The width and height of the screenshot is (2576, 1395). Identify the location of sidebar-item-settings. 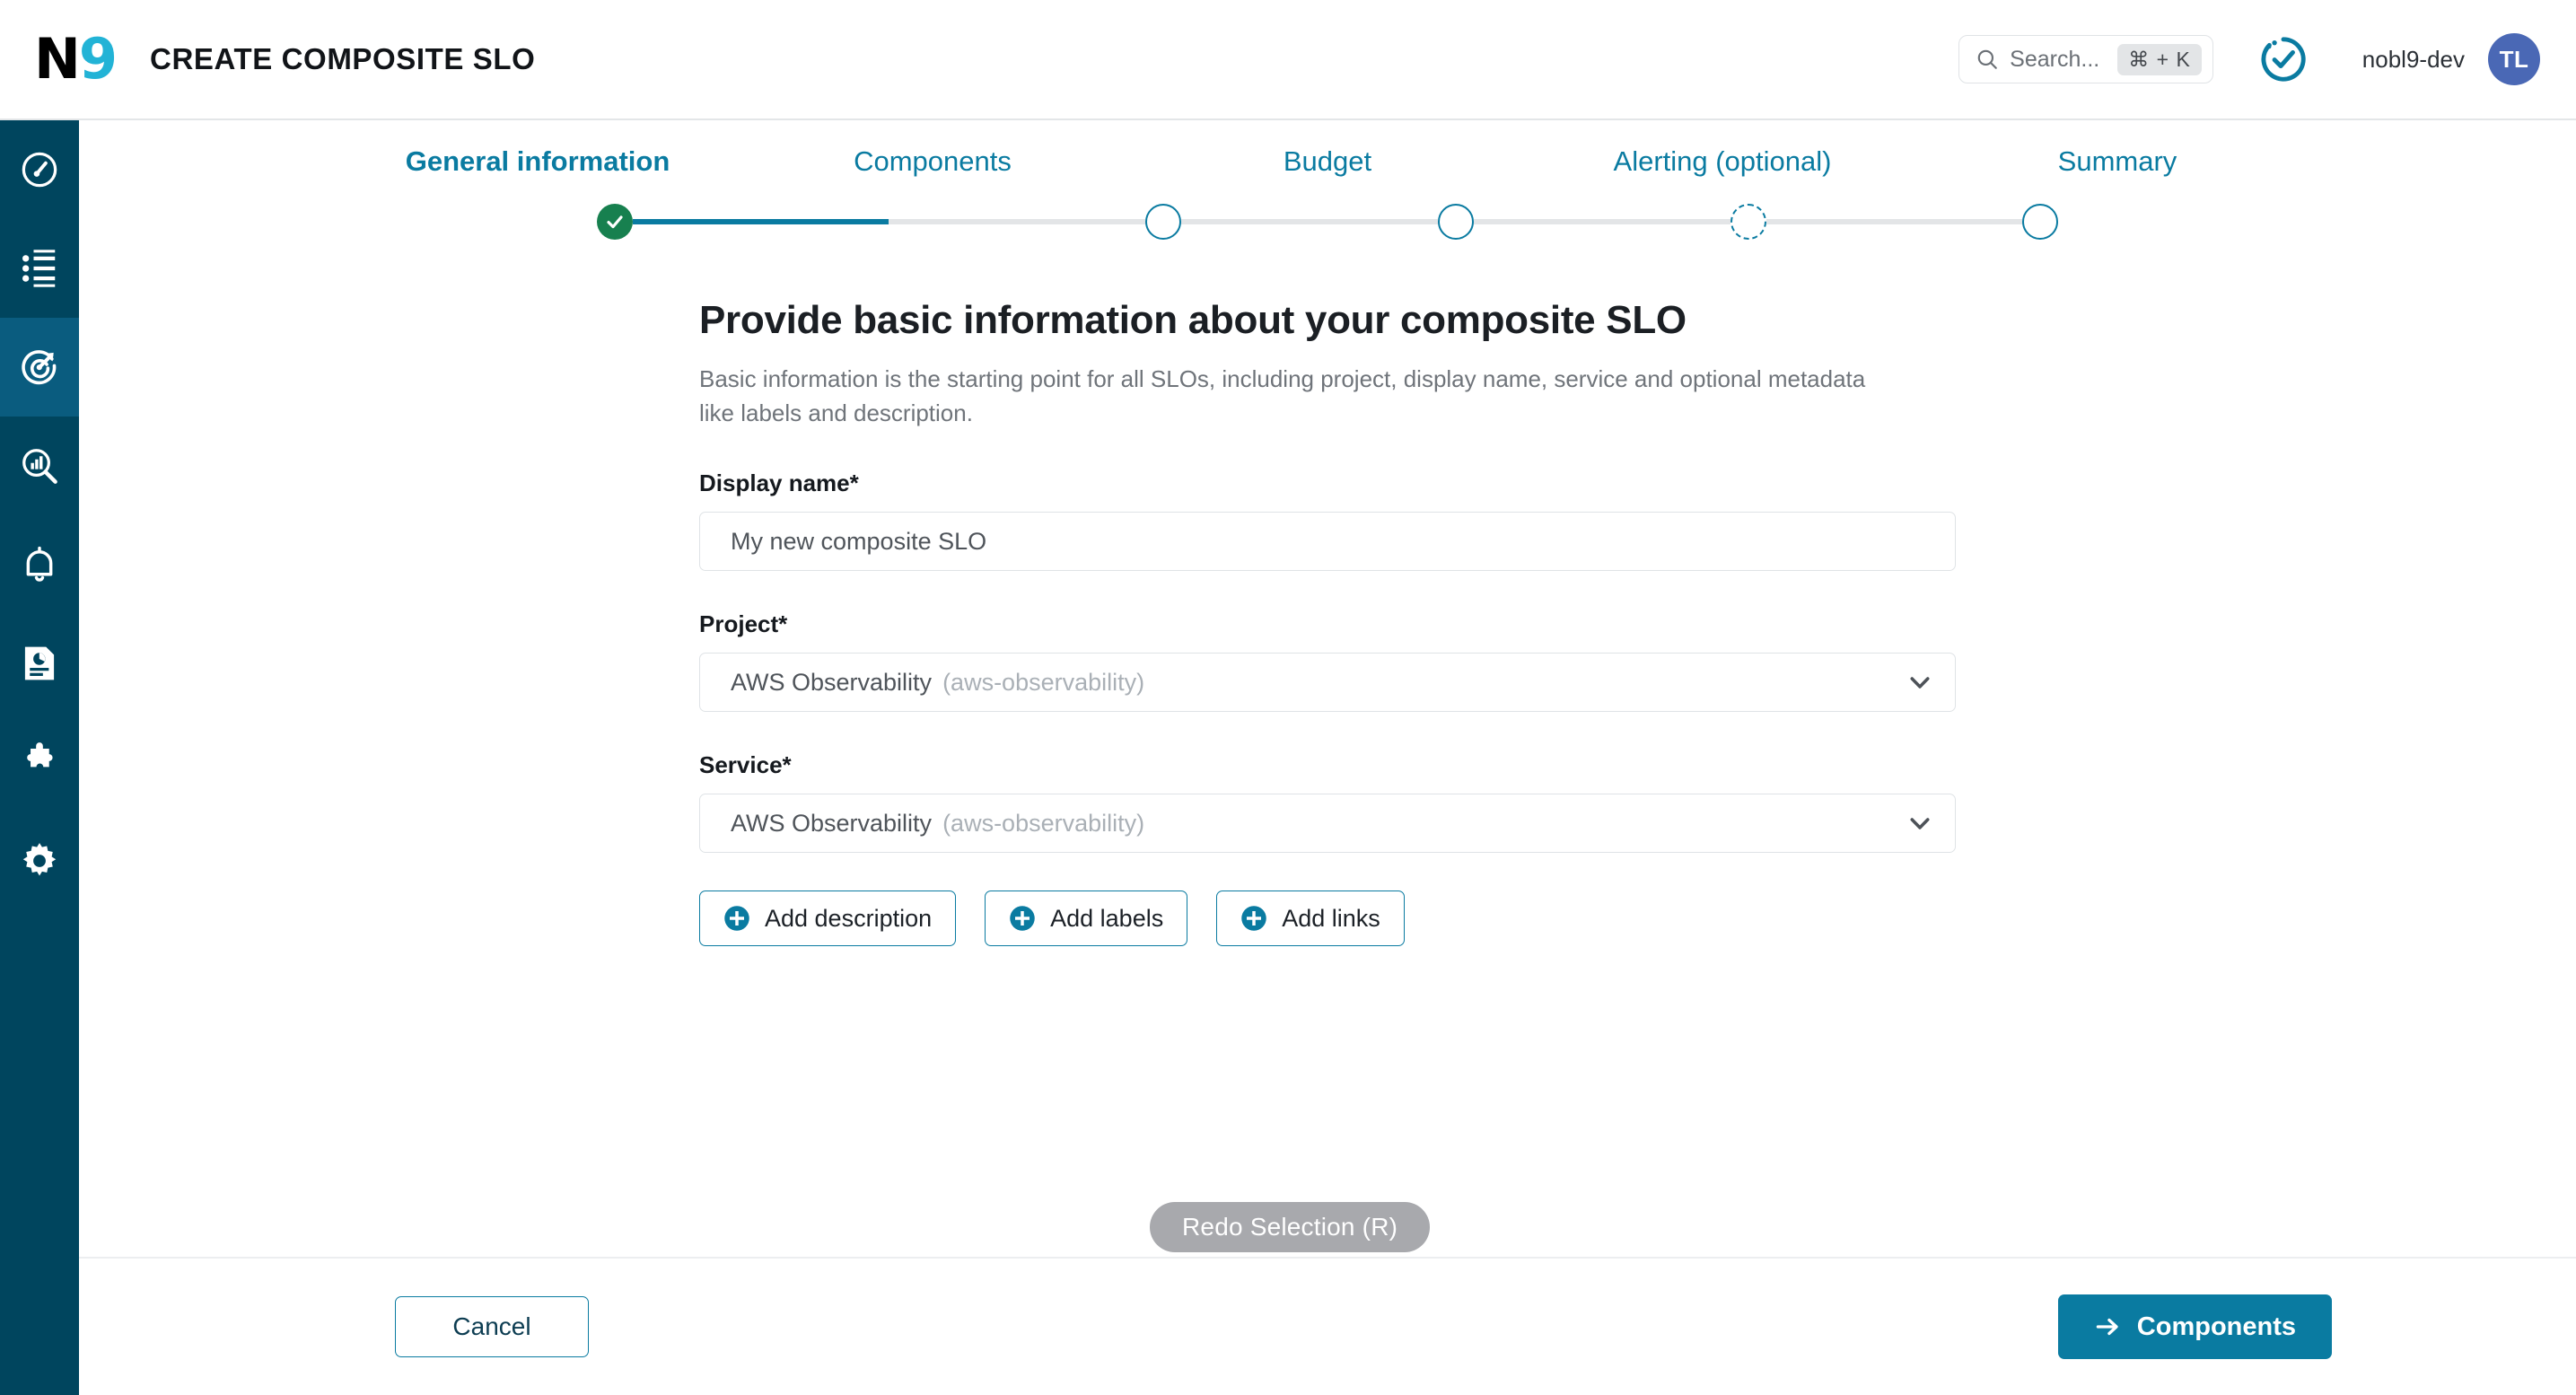
(39, 861).